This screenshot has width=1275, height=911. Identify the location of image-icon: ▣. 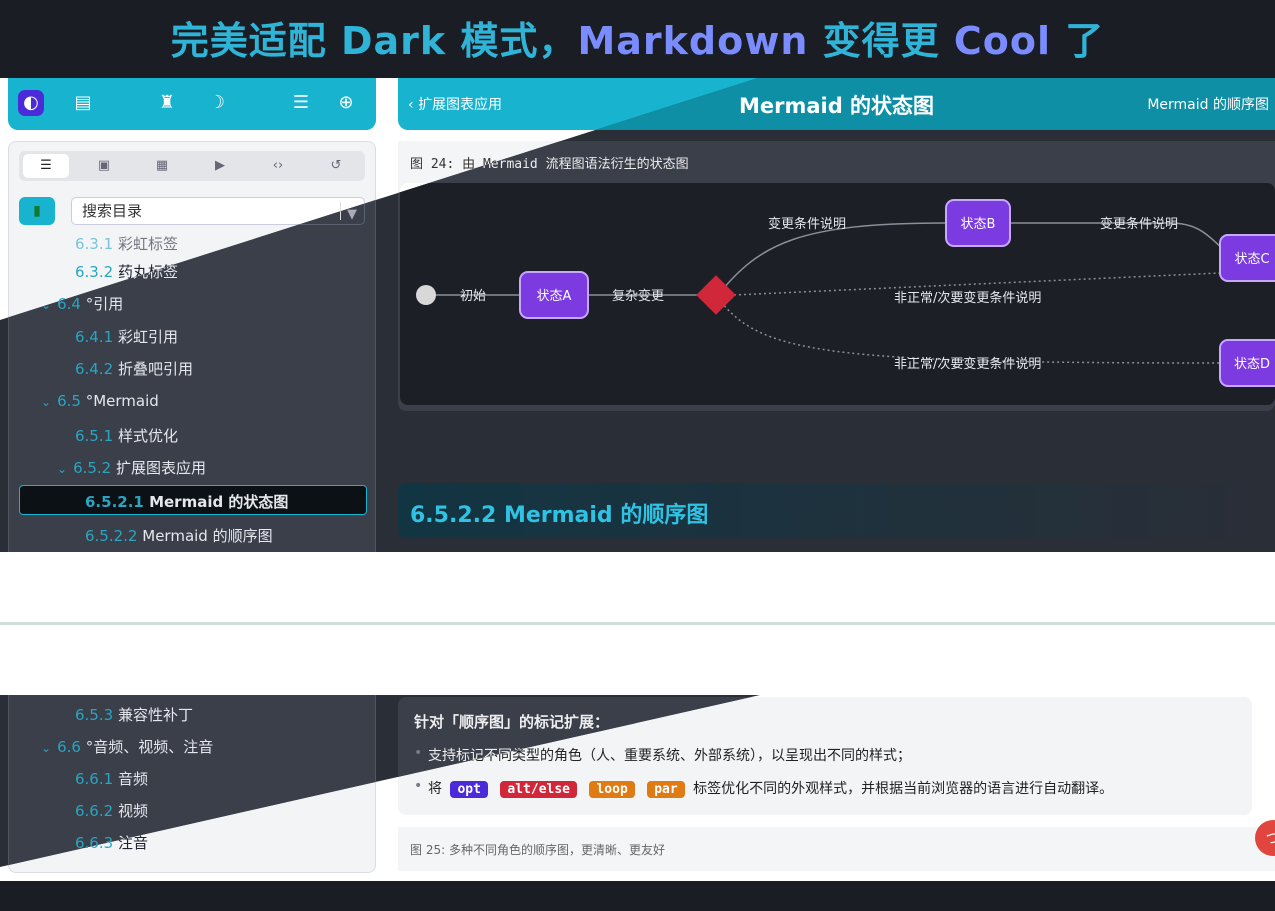
(104, 166).